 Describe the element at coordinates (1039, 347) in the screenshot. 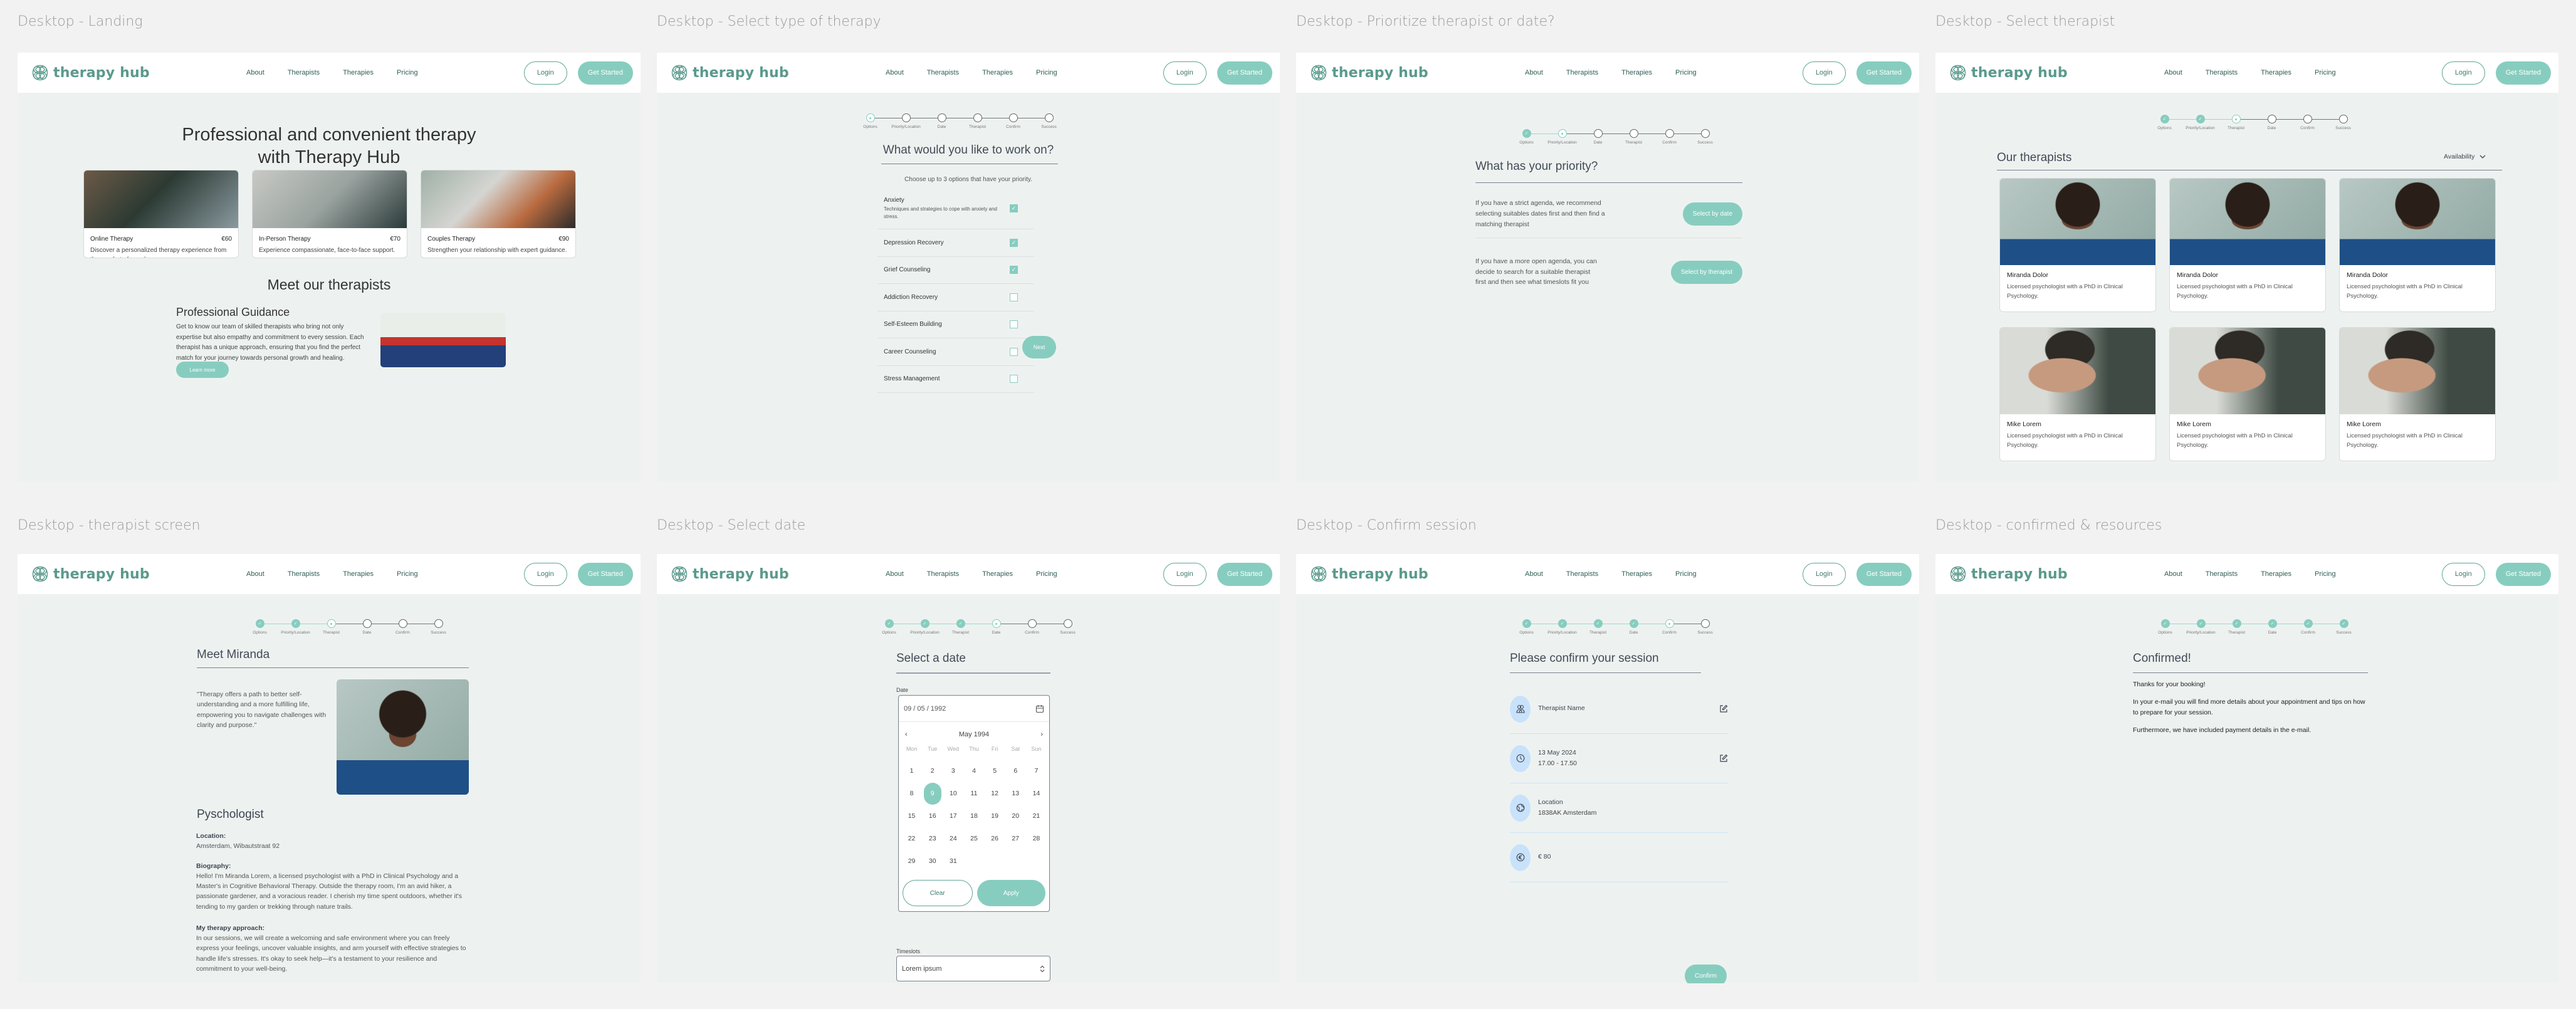

I see `next-button: Next` at that location.